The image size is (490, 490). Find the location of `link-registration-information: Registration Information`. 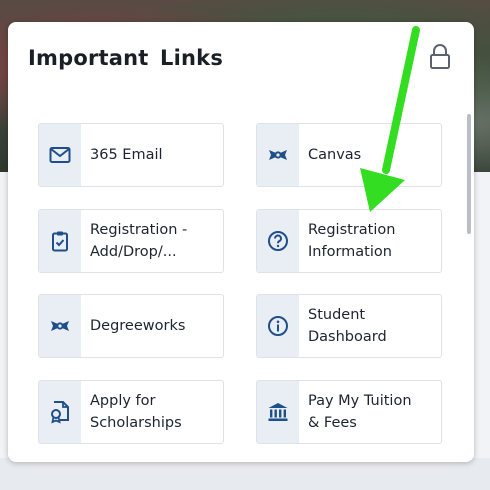

link-registration-information: Registration Information is located at coordinates (349, 241).